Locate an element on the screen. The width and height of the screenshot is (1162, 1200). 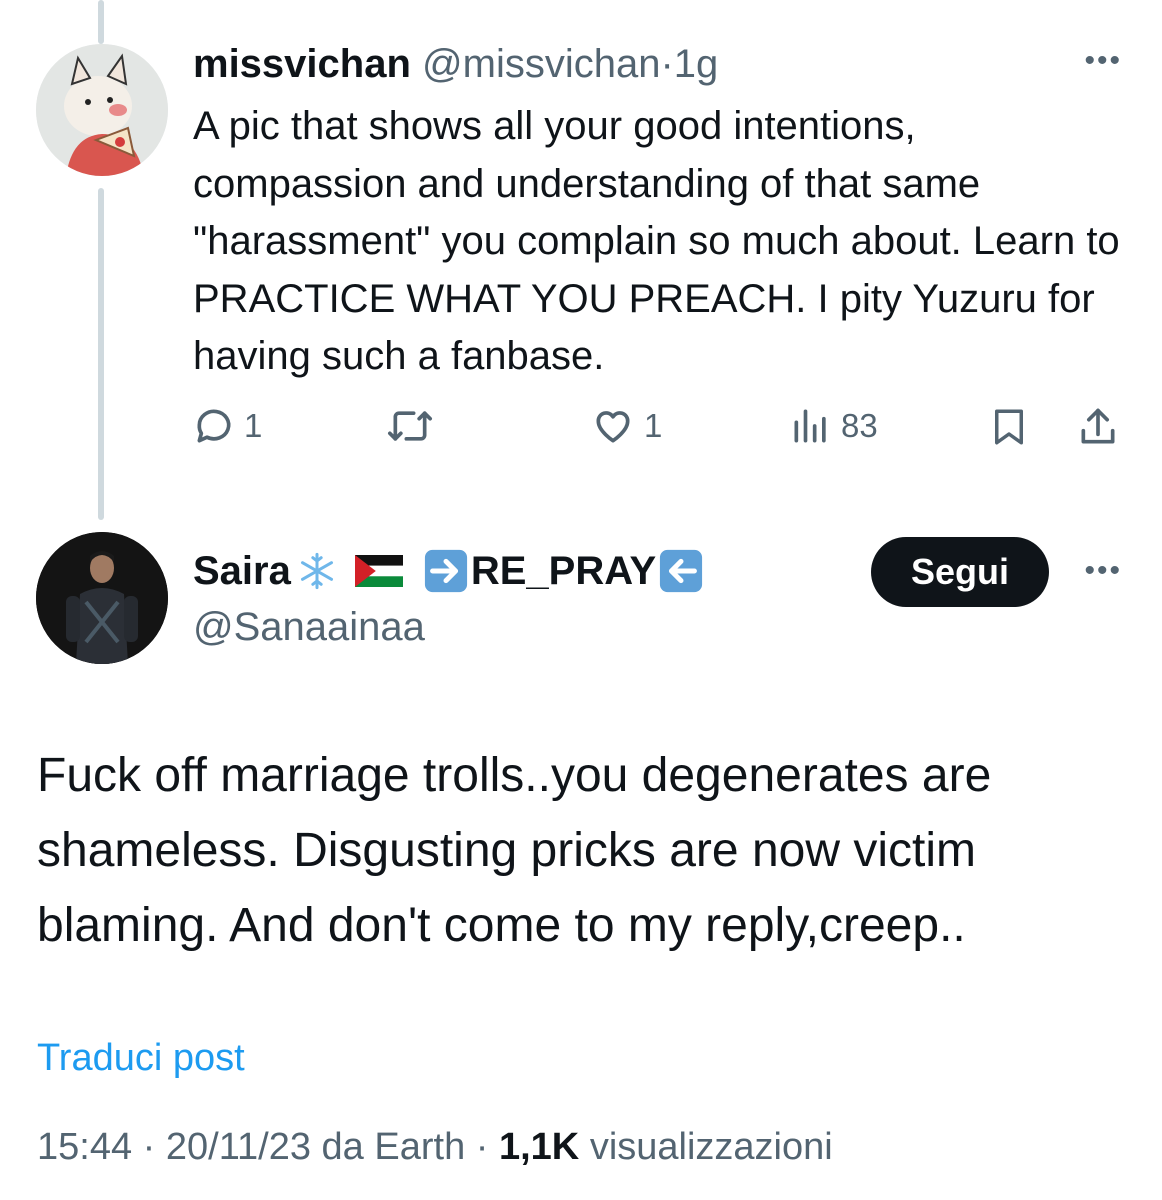
bookmark-button is located at coordinates (1009, 427).